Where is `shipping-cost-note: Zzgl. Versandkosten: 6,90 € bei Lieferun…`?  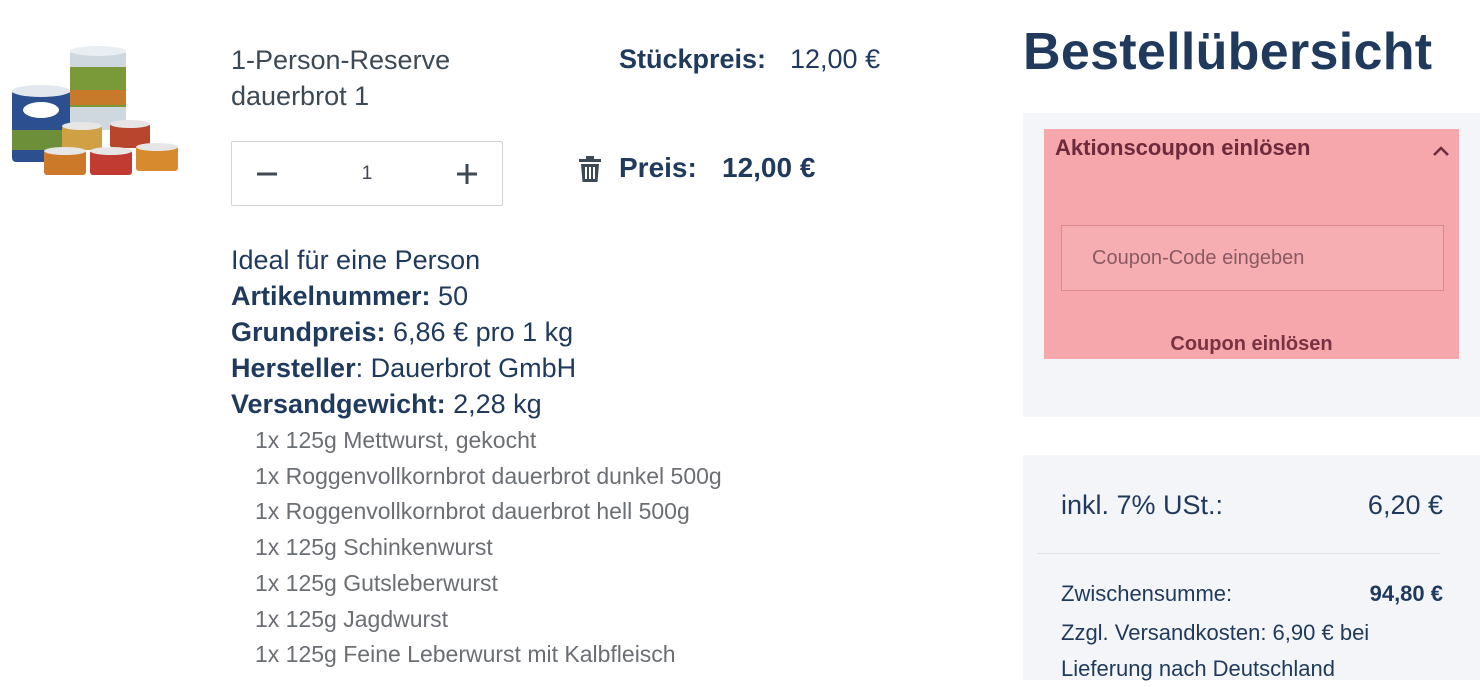 shipping-cost-note: Zzgl. Versandkosten: 6,90 € bei Lieferun… is located at coordinates (1215, 650).